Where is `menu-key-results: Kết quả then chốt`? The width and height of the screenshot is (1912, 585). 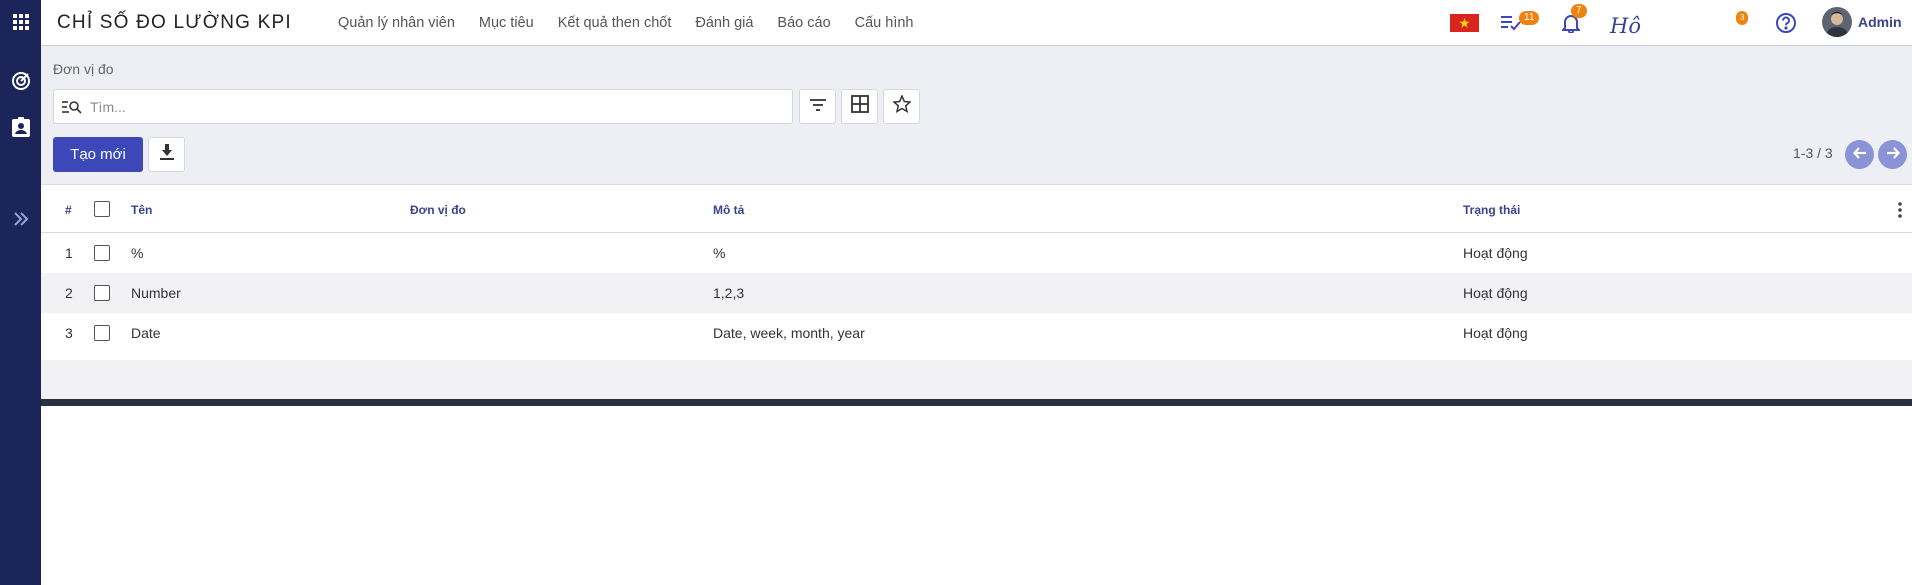
menu-key-results: Kết quả then chốt is located at coordinates (615, 23).